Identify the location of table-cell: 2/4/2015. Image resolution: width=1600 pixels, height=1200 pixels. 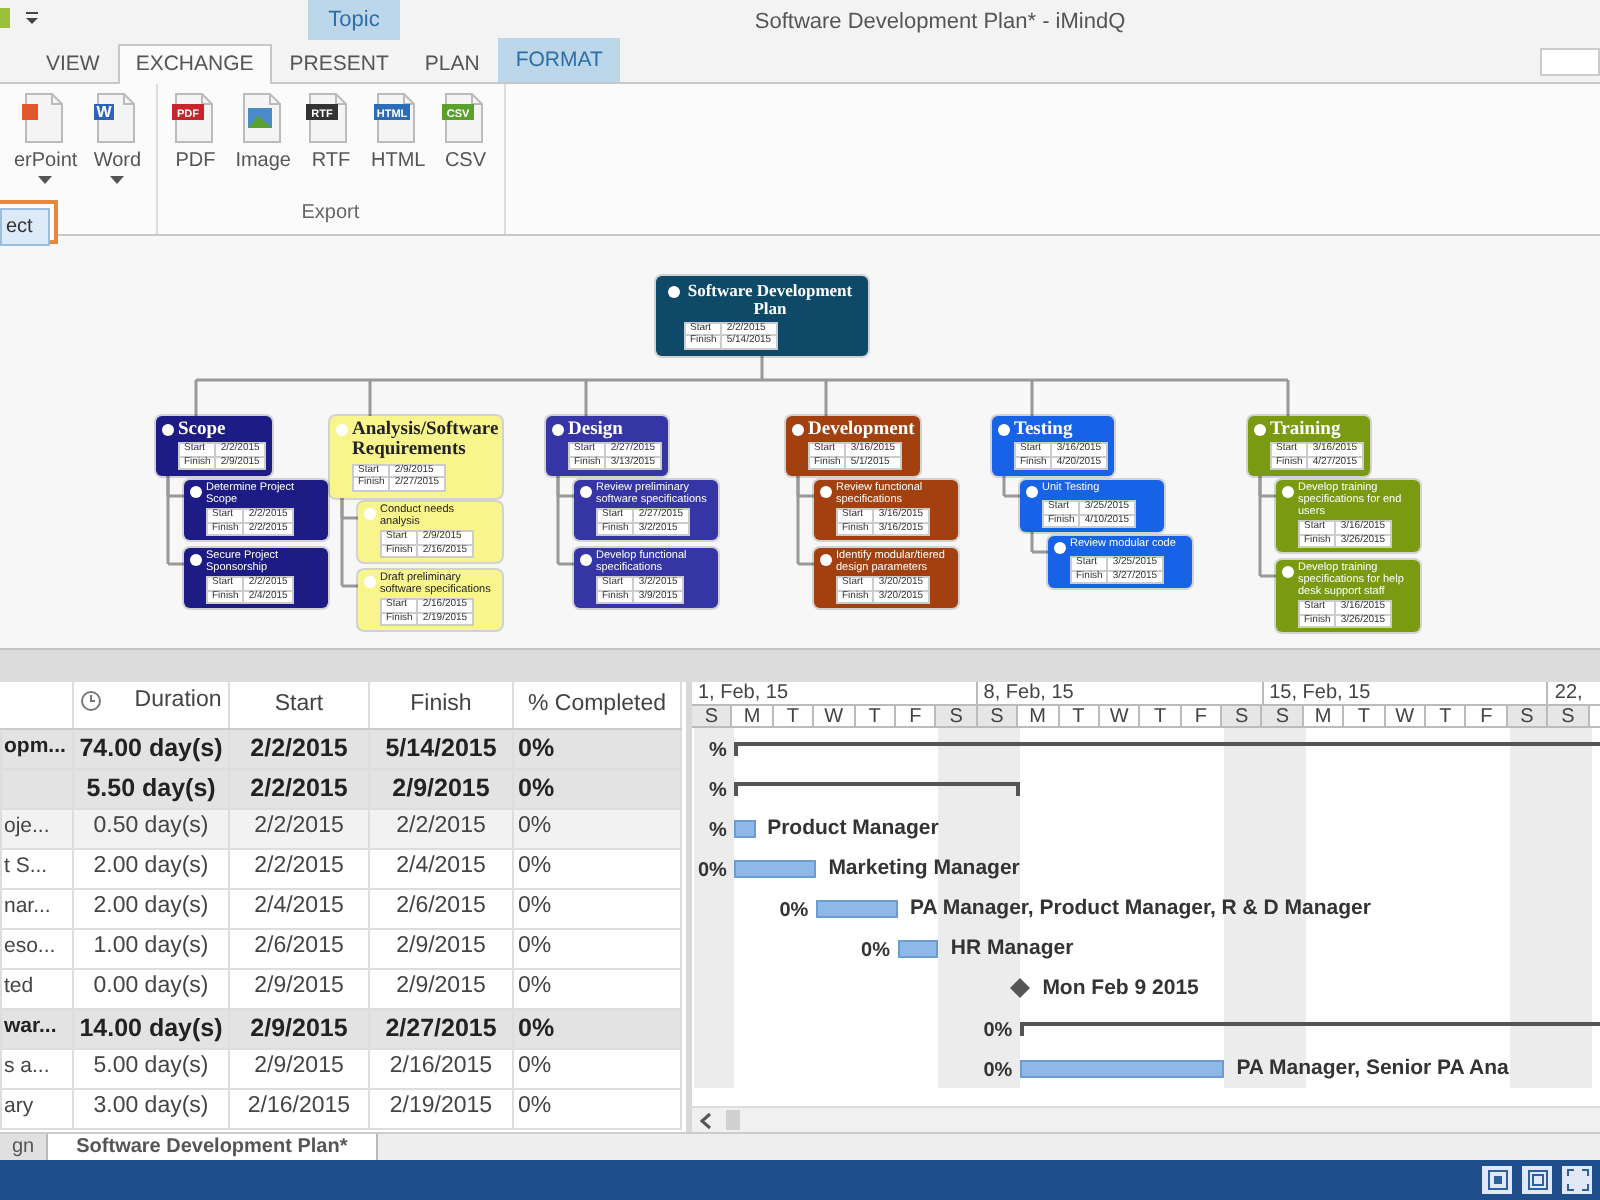
(299, 906).